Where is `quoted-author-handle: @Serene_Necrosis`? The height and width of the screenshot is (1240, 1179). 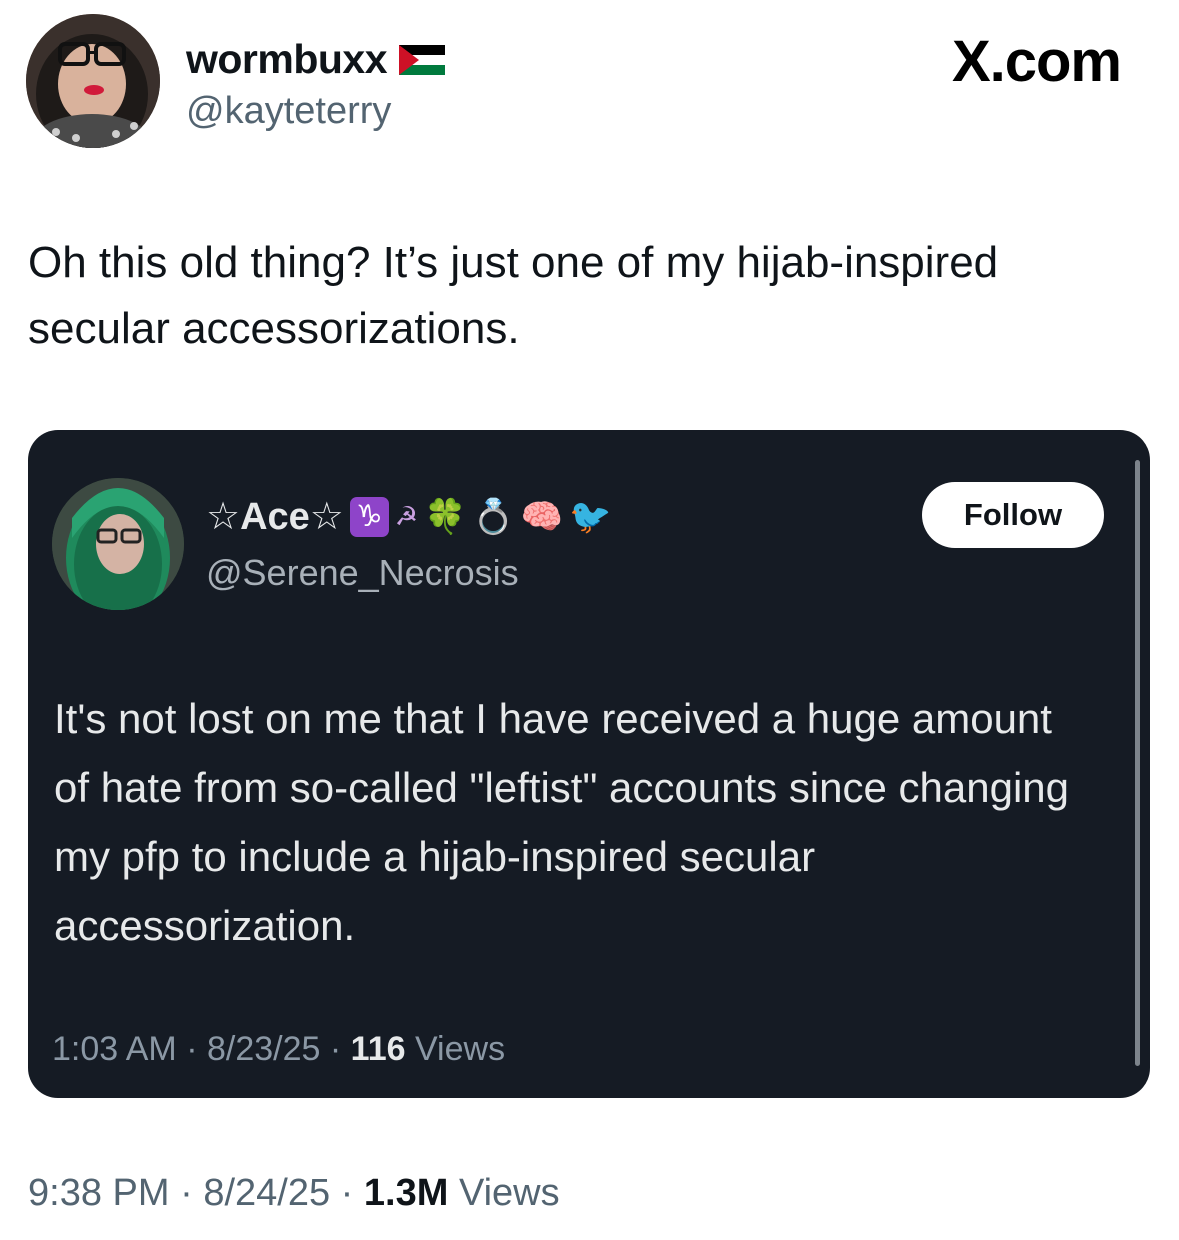 quoted-author-handle: @Serene_Necrosis is located at coordinates (362, 573).